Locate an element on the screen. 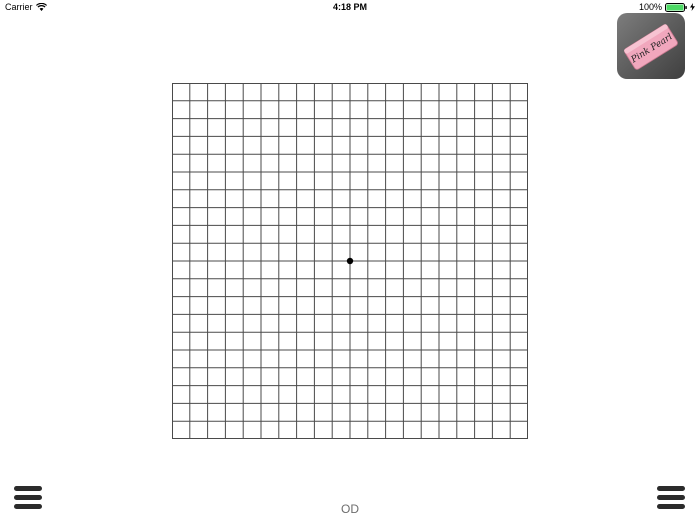  fixation-dot is located at coordinates (350, 261).